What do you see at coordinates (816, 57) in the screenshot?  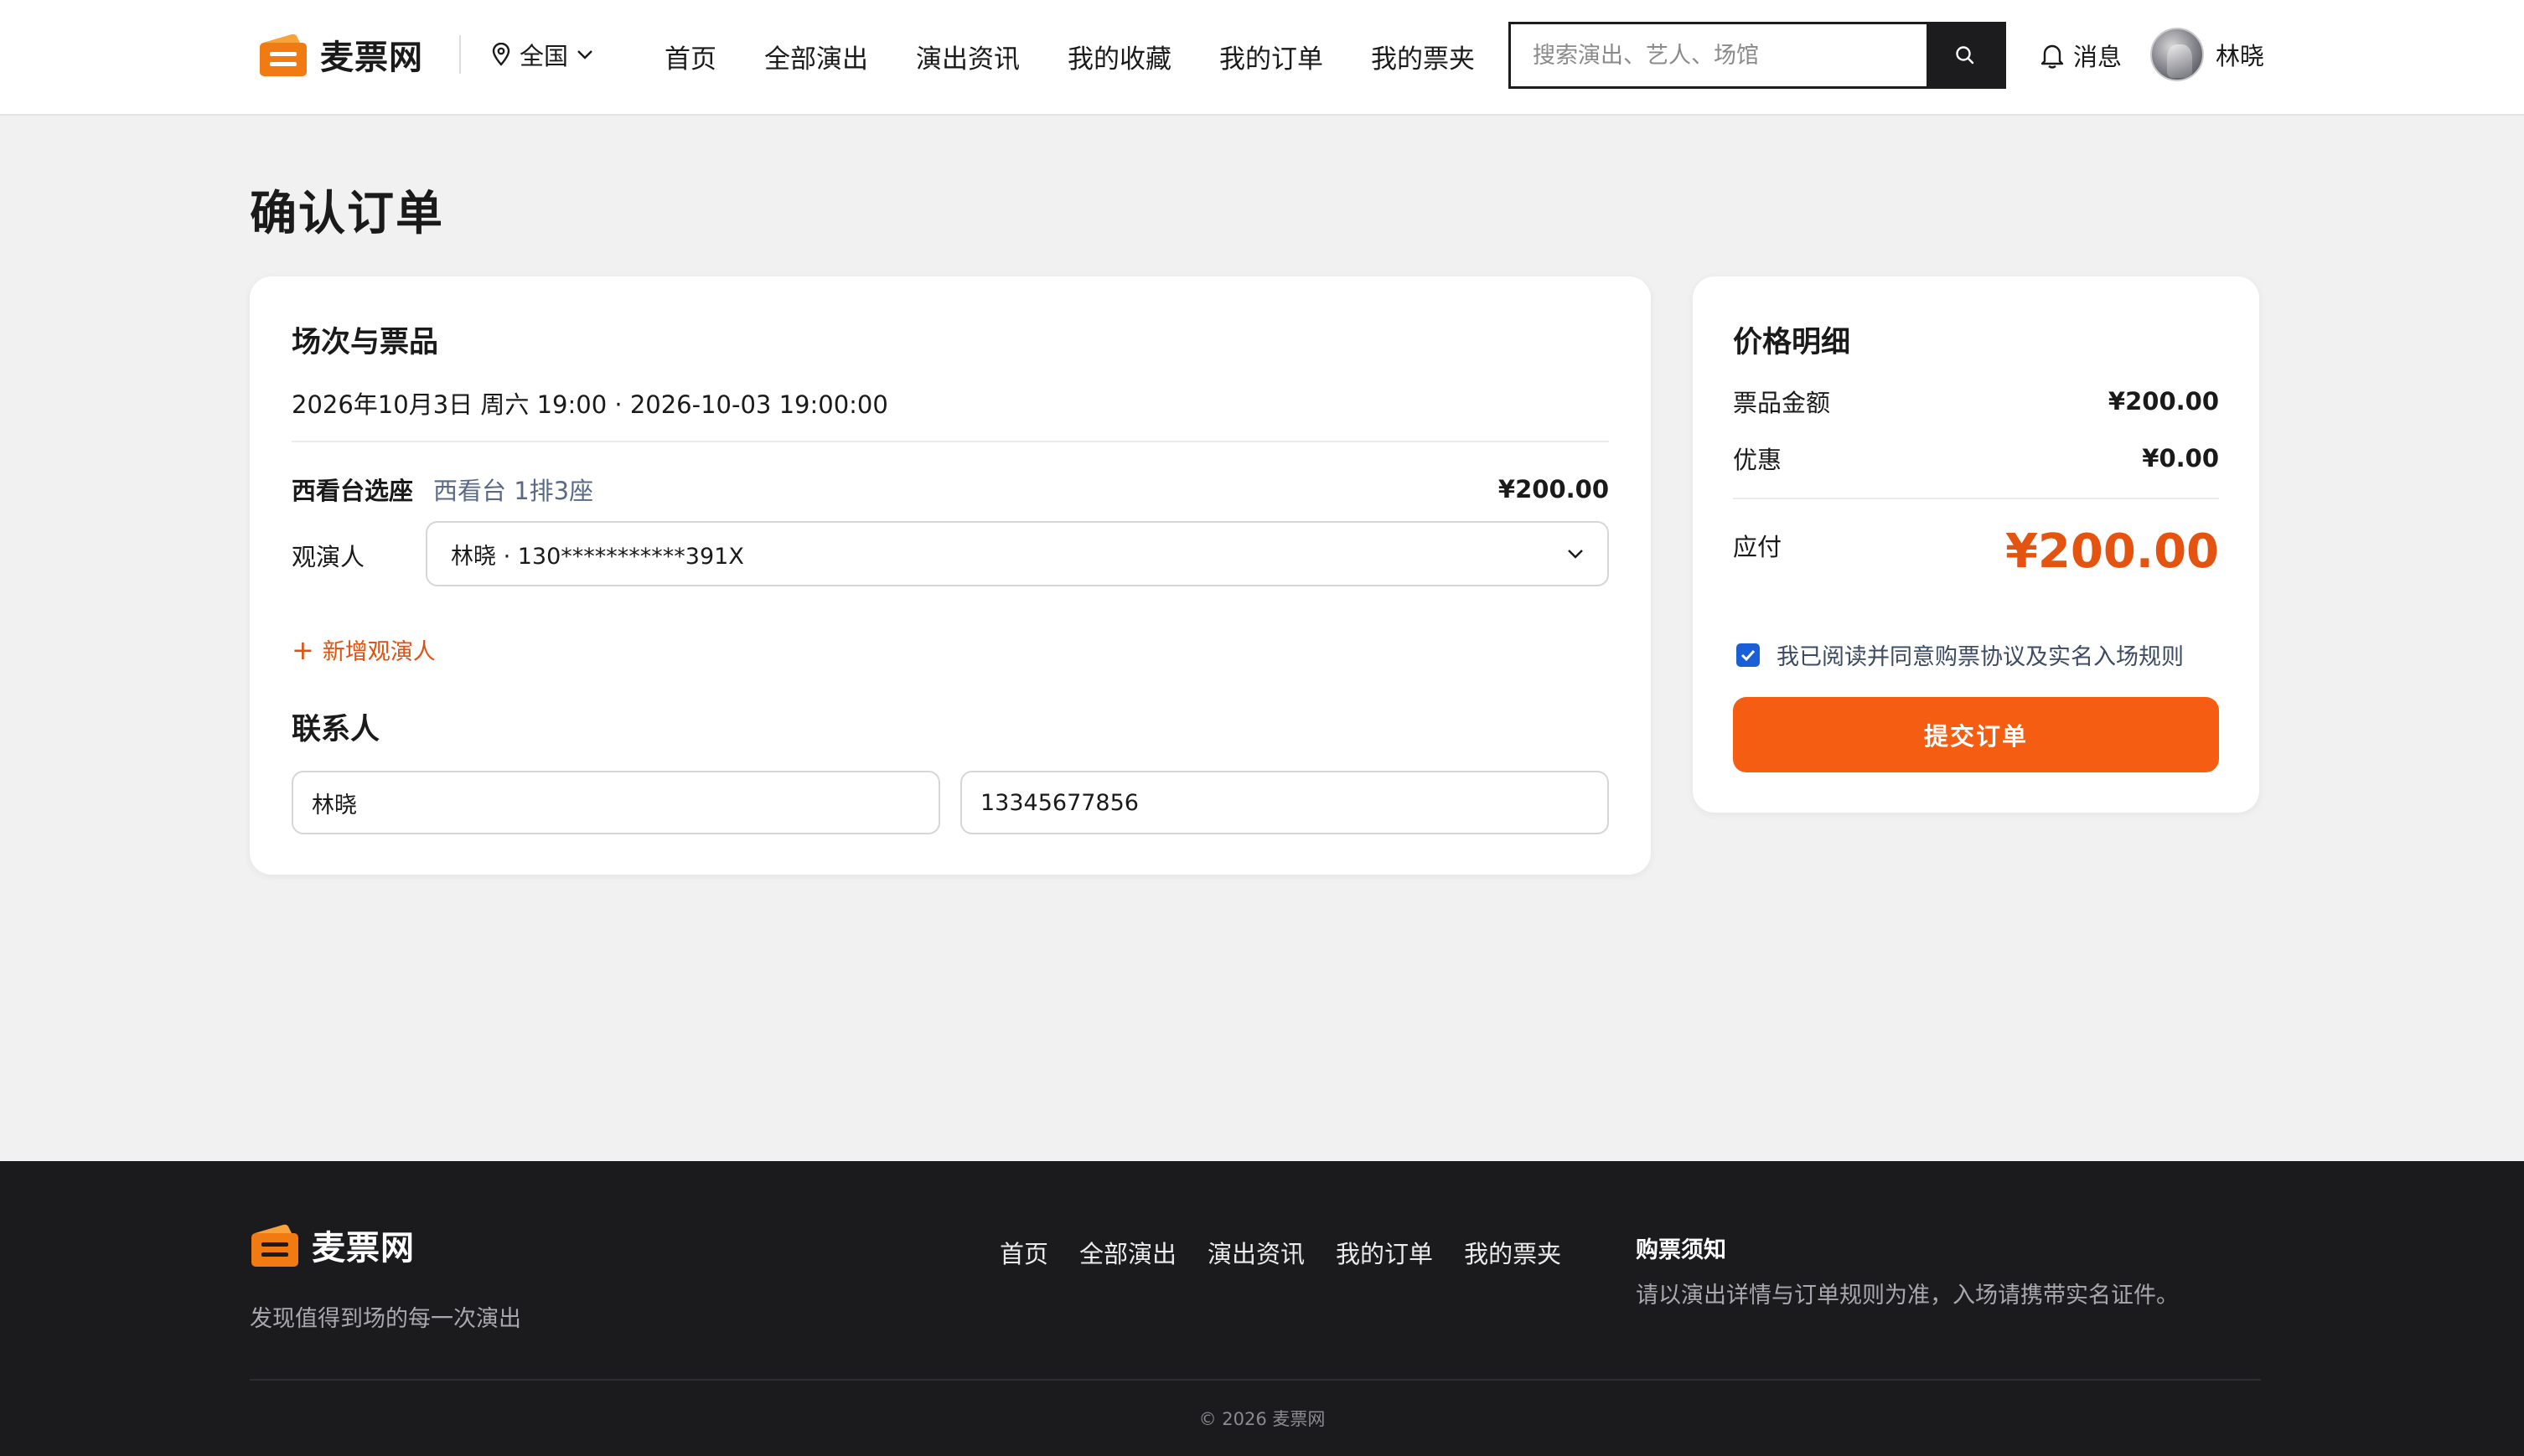 I see `nav-all-shows: 全部演出` at bounding box center [816, 57].